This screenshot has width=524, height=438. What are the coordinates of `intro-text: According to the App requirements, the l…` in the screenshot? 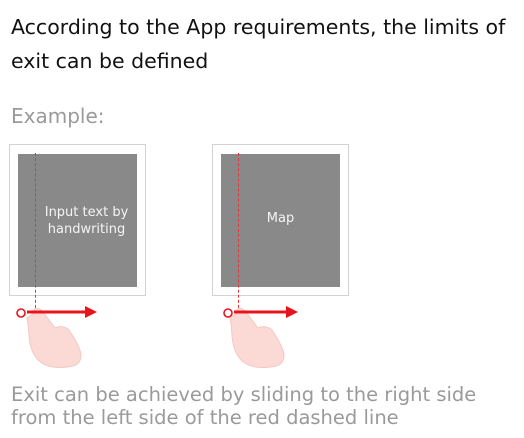 It's located at (258, 44).